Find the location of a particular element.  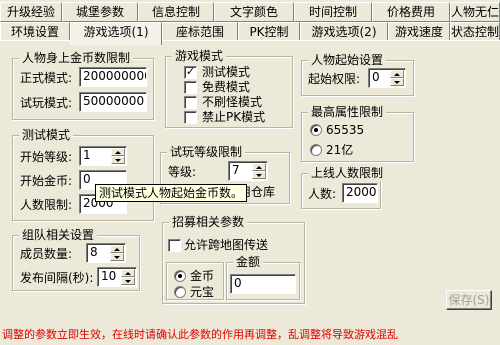

gold-limit-title: 人物身上金币数限制 is located at coordinates (76, 58).